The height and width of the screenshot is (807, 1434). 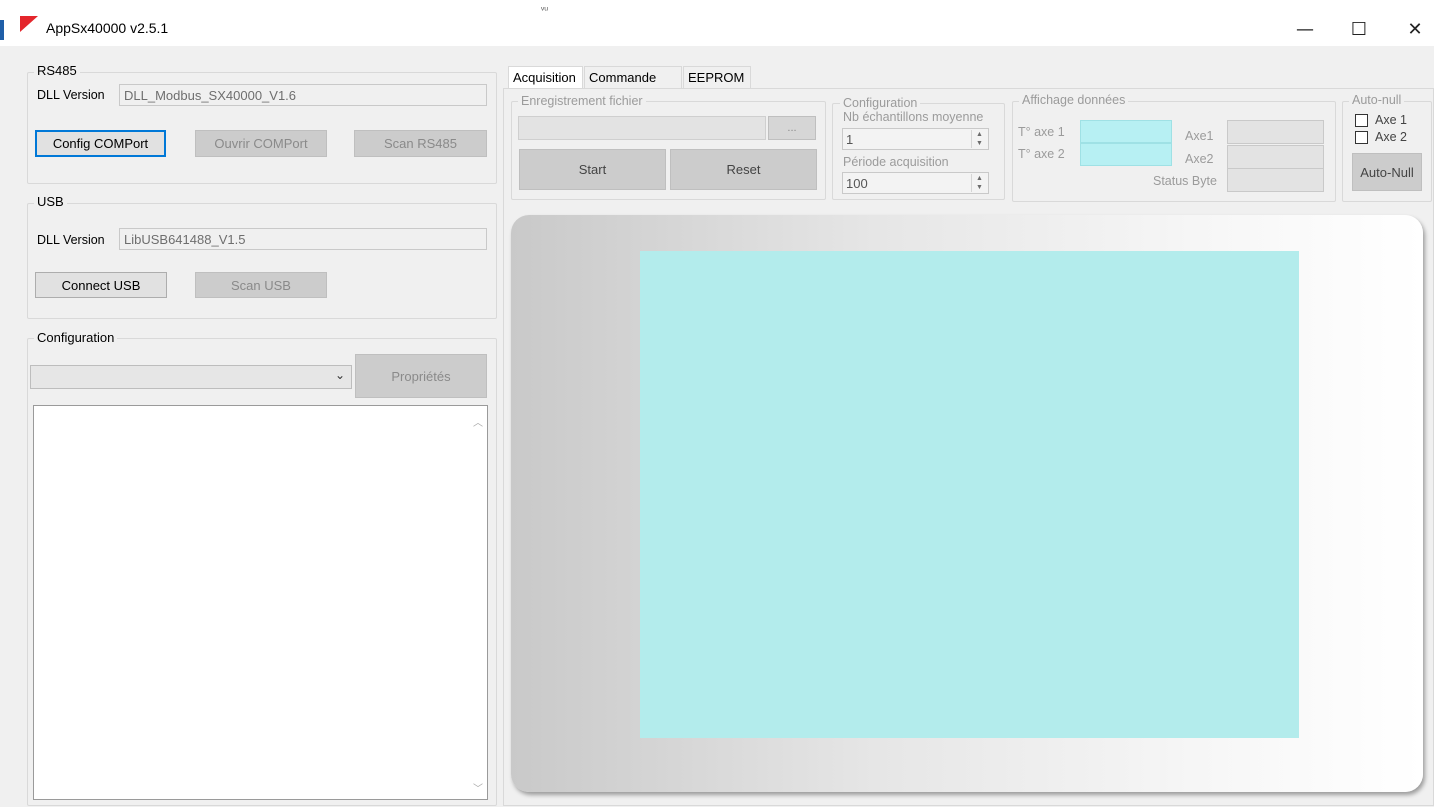 What do you see at coordinates (1126, 154) in the screenshot?
I see `temp-axe2-field` at bounding box center [1126, 154].